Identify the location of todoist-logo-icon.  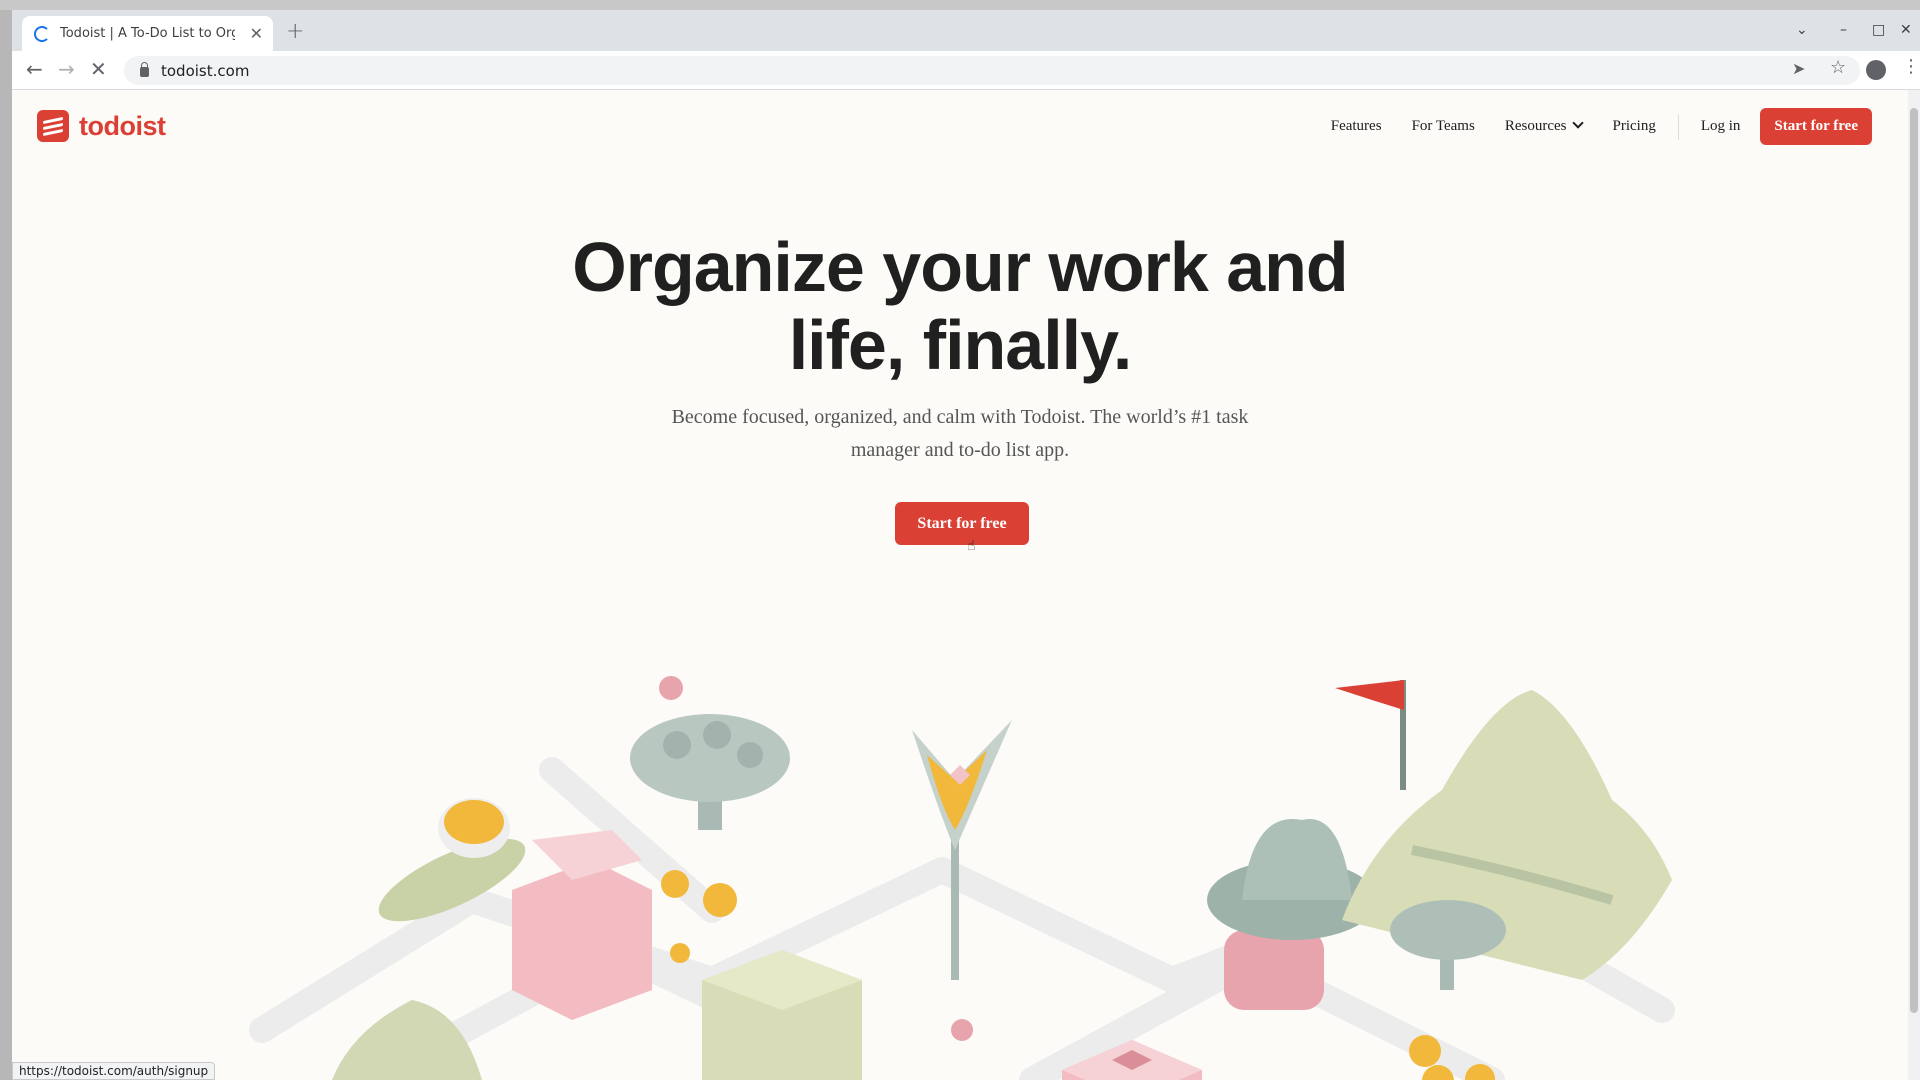
(53, 126).